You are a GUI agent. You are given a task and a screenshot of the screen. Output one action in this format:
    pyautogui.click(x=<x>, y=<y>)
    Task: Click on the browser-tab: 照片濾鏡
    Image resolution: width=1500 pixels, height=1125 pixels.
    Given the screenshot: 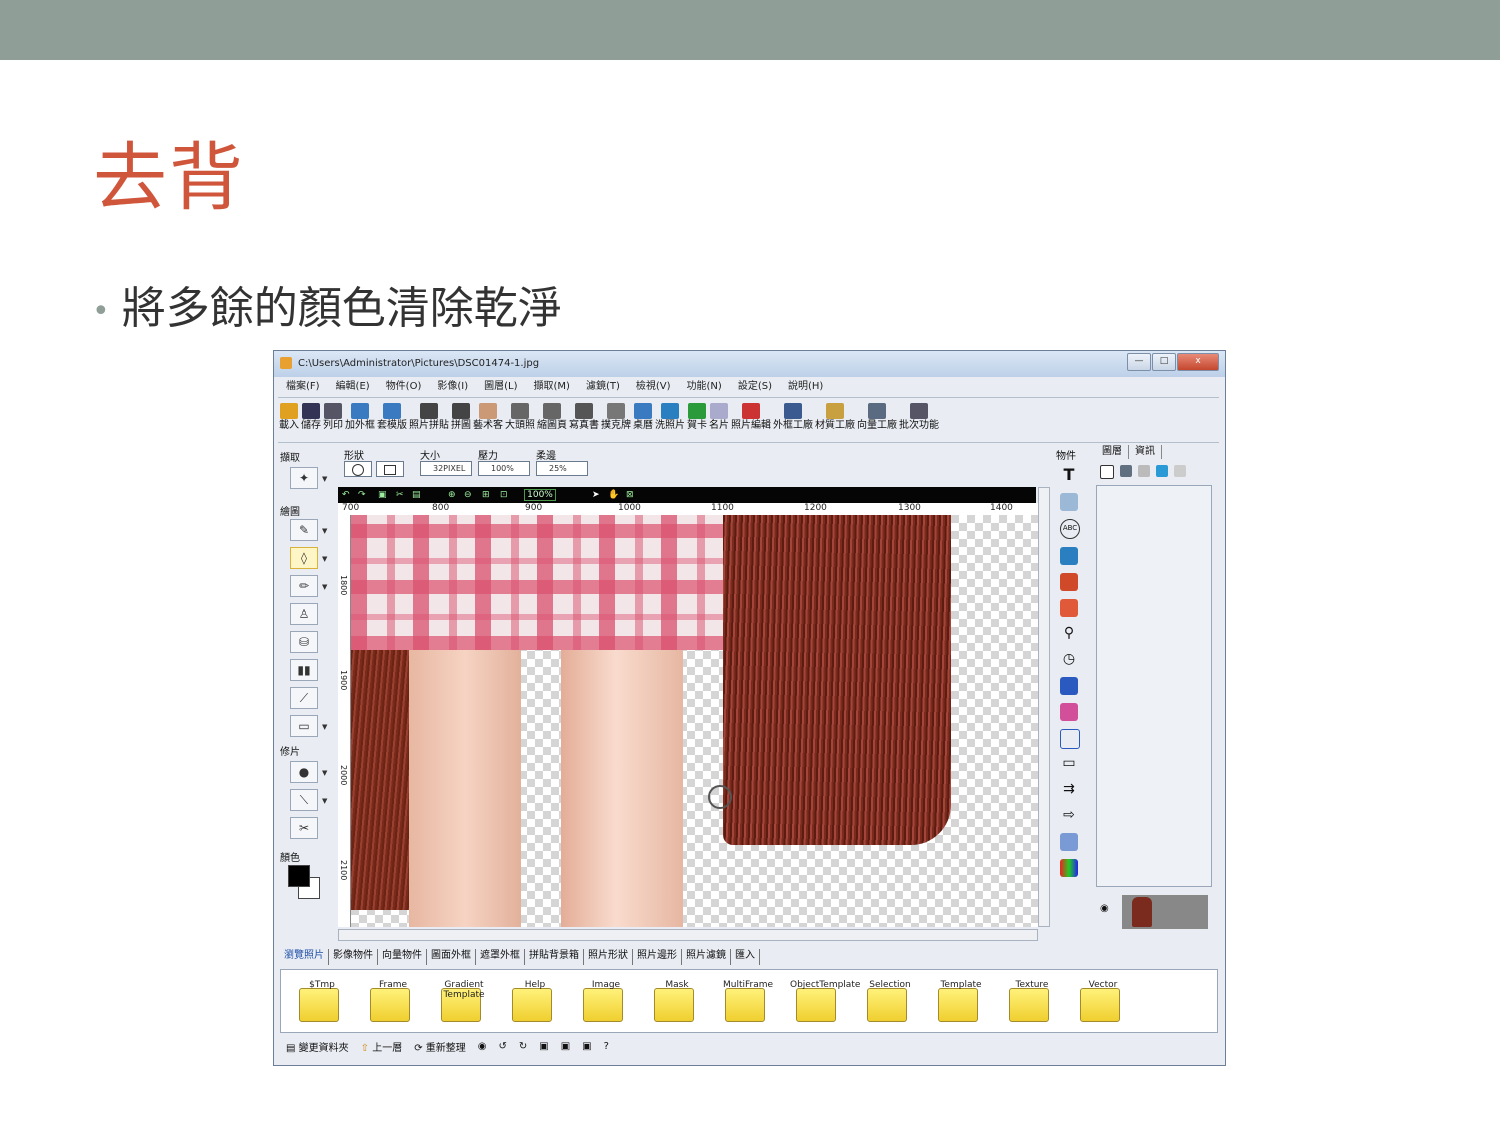 What is the action you would take?
    pyautogui.click(x=706, y=957)
    